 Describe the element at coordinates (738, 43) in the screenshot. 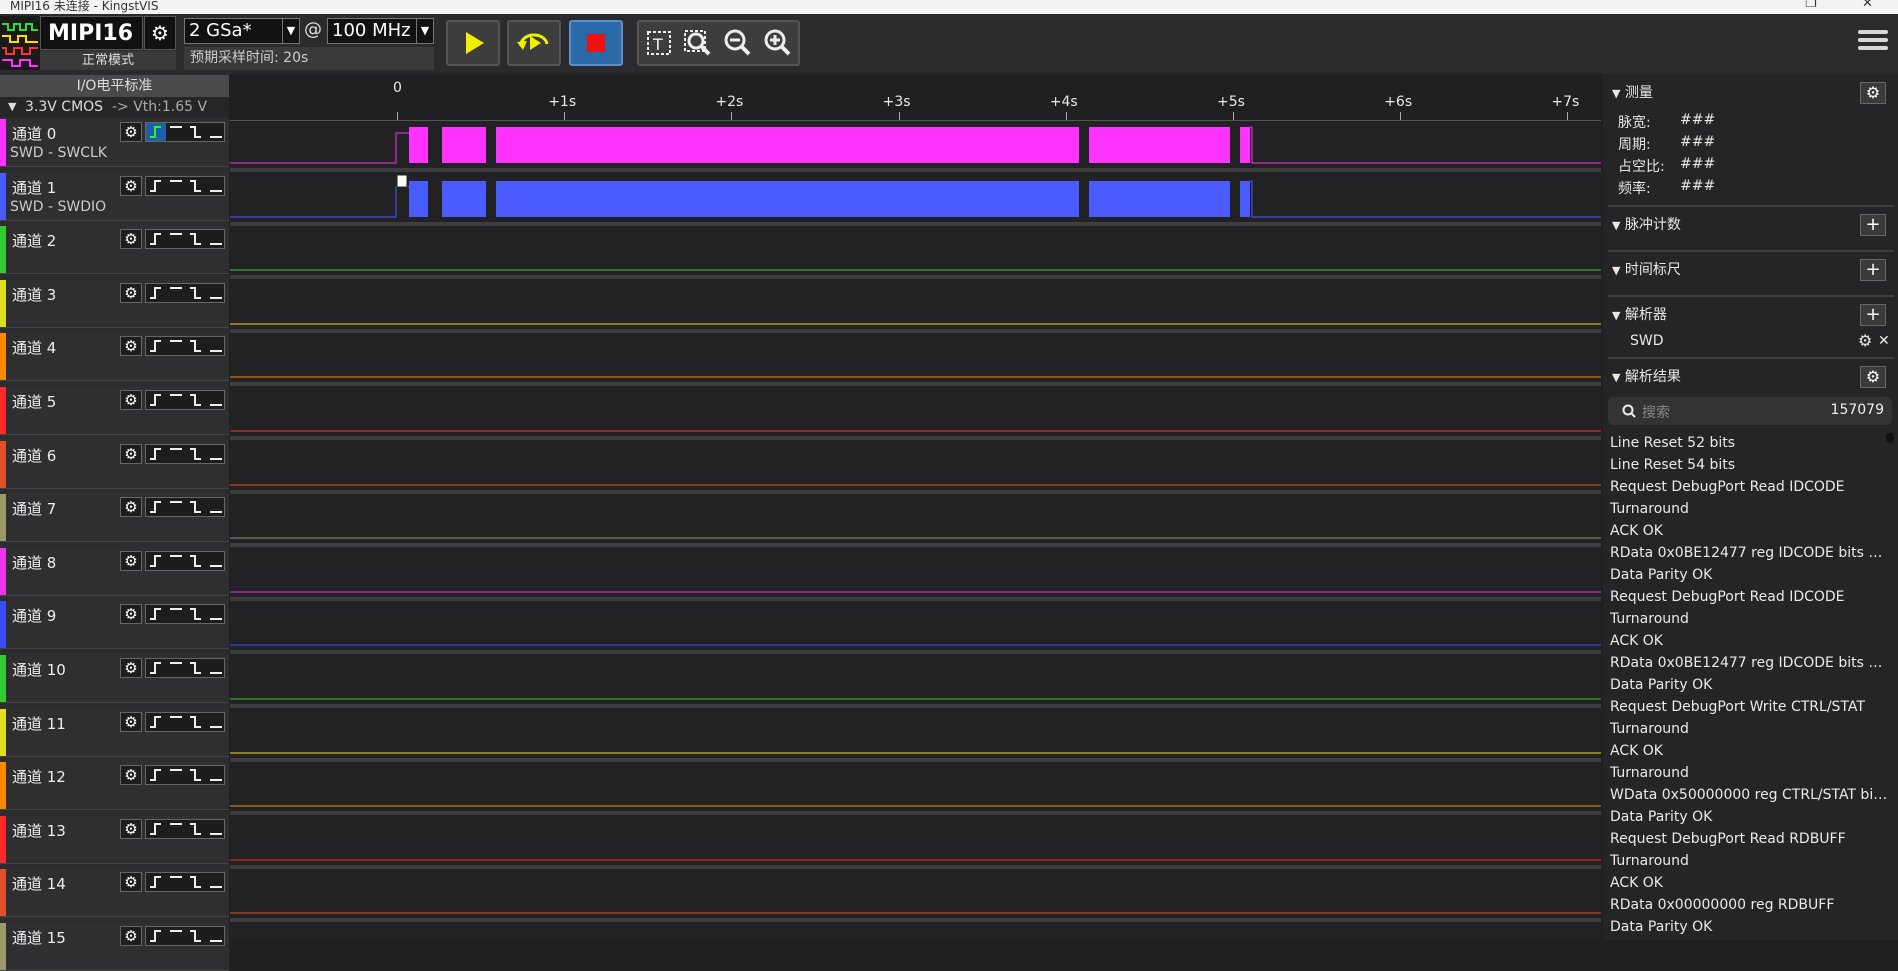

I see `zoom-out-icon` at that location.